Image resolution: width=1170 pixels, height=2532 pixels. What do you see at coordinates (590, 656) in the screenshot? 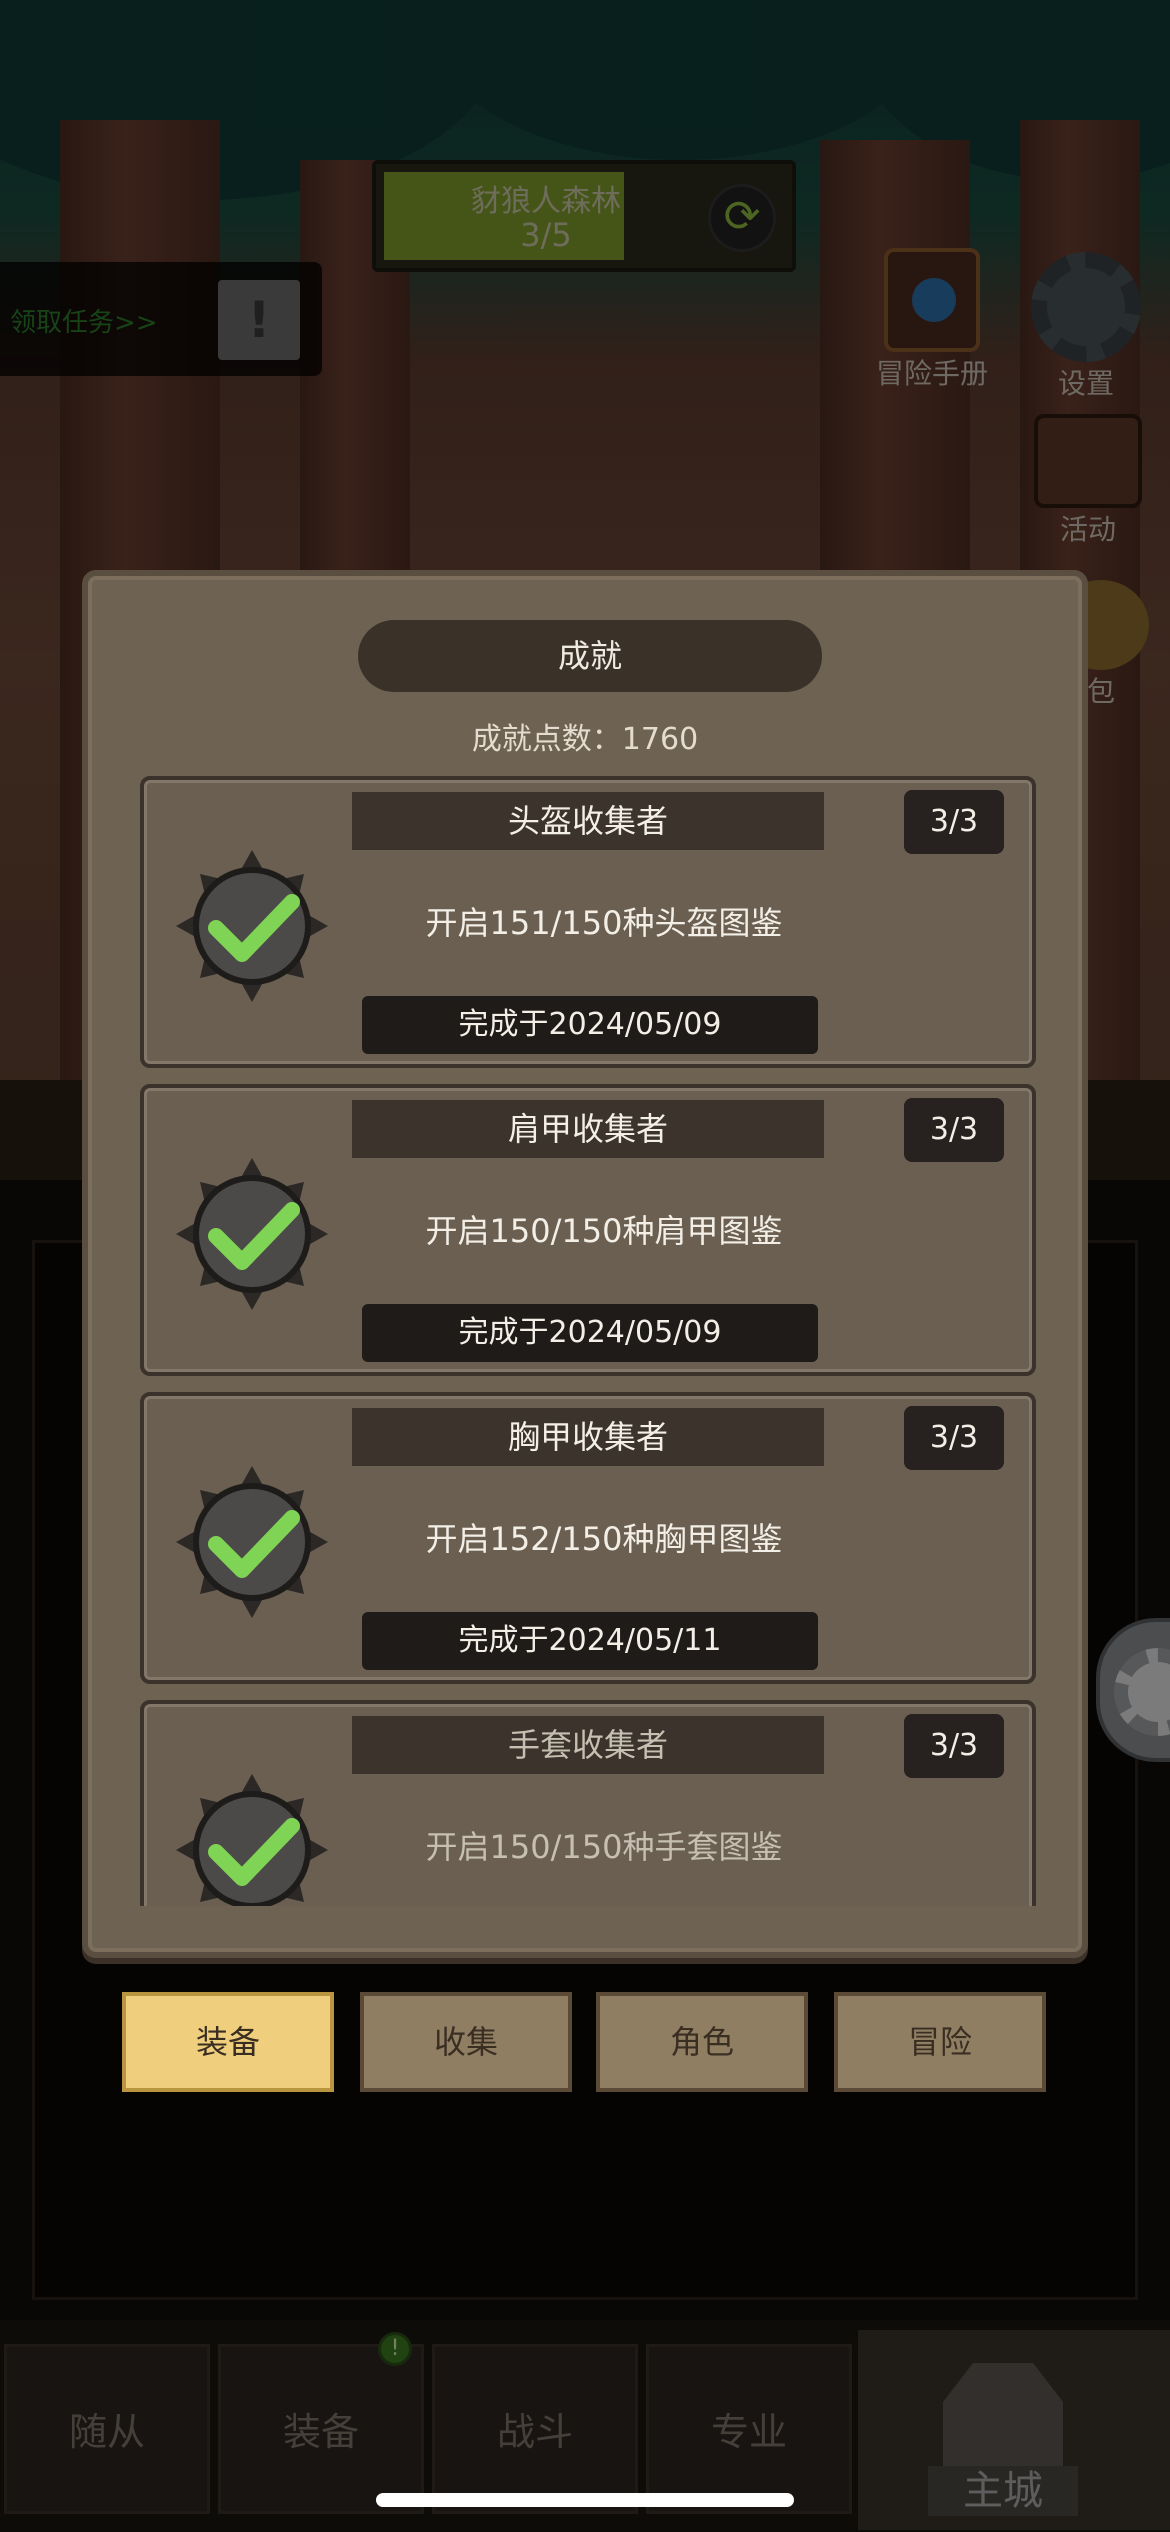
I see `panel-title: 成就` at bounding box center [590, 656].